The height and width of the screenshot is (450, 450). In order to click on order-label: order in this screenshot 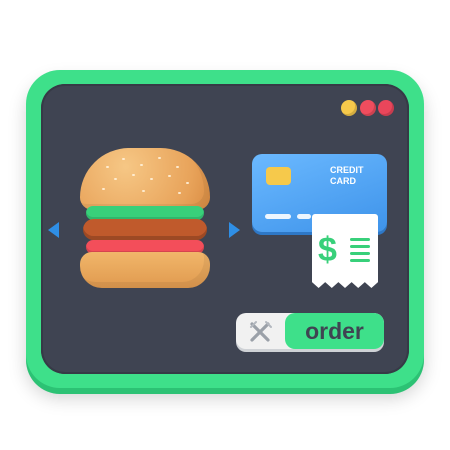, I will do `click(334, 330)`.